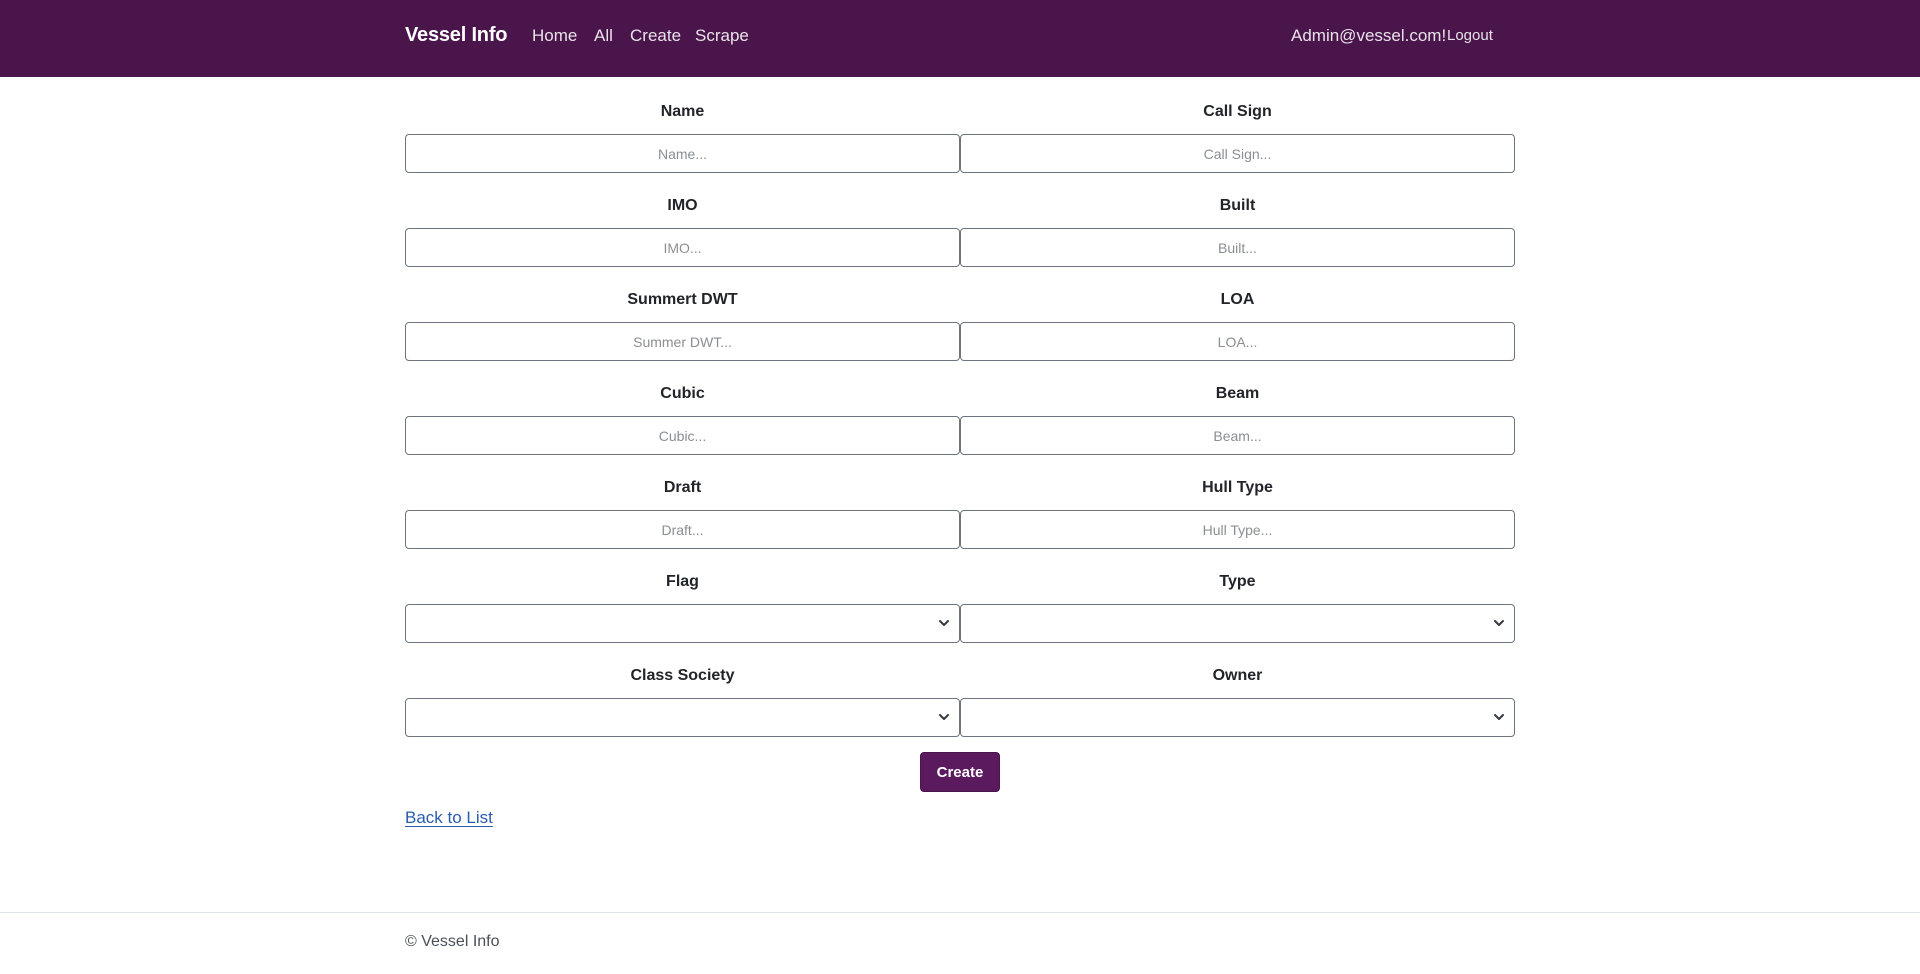 The width and height of the screenshot is (1920, 974). What do you see at coordinates (1237, 153) in the screenshot?
I see `call-sign-input` at bounding box center [1237, 153].